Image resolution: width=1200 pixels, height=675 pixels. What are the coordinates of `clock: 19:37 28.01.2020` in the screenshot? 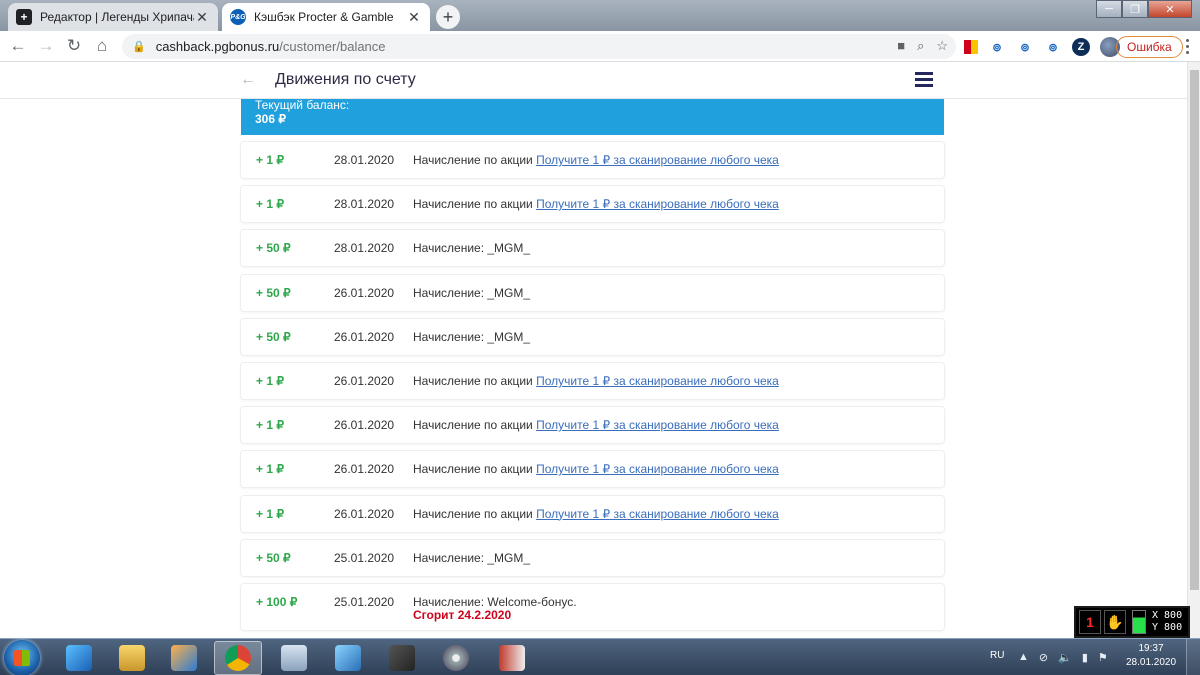 It's located at (1151, 656).